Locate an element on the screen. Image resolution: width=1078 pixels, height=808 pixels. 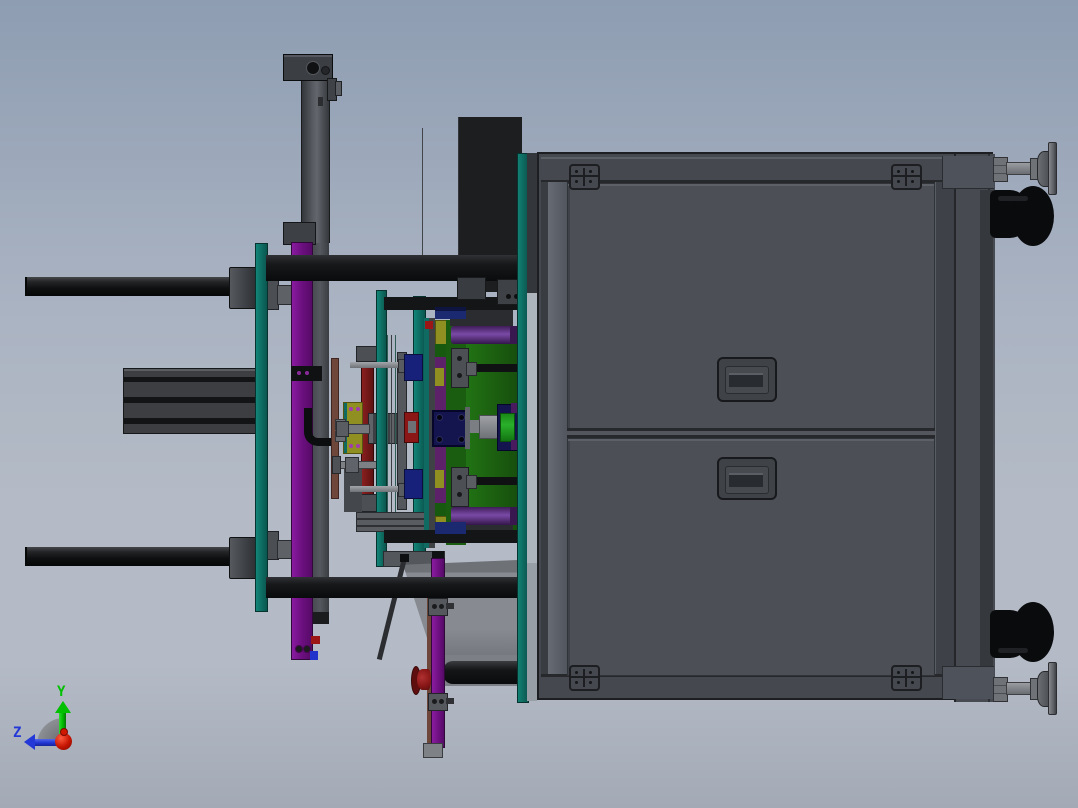
cable-elbow-bottom is located at coordinates (1023, 632).